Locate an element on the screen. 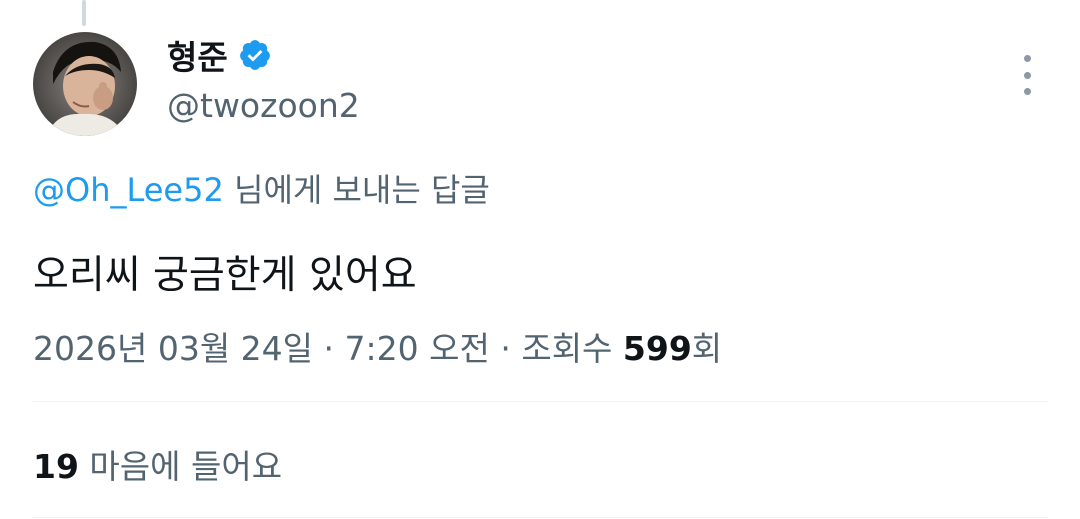 Image resolution: width=1080 pixels, height=519 pixels. author-name-row: 형준 is located at coordinates (219, 55).